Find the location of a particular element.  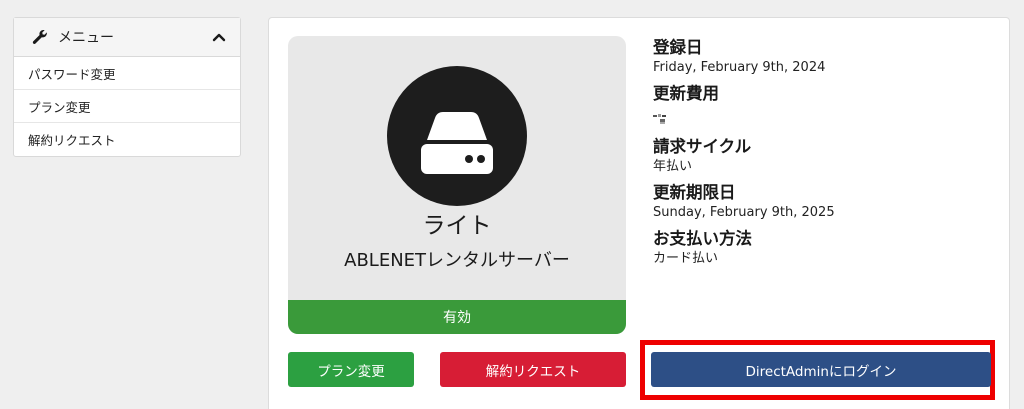

billing-cycle-label: 請求サイクル is located at coordinates (702, 146).